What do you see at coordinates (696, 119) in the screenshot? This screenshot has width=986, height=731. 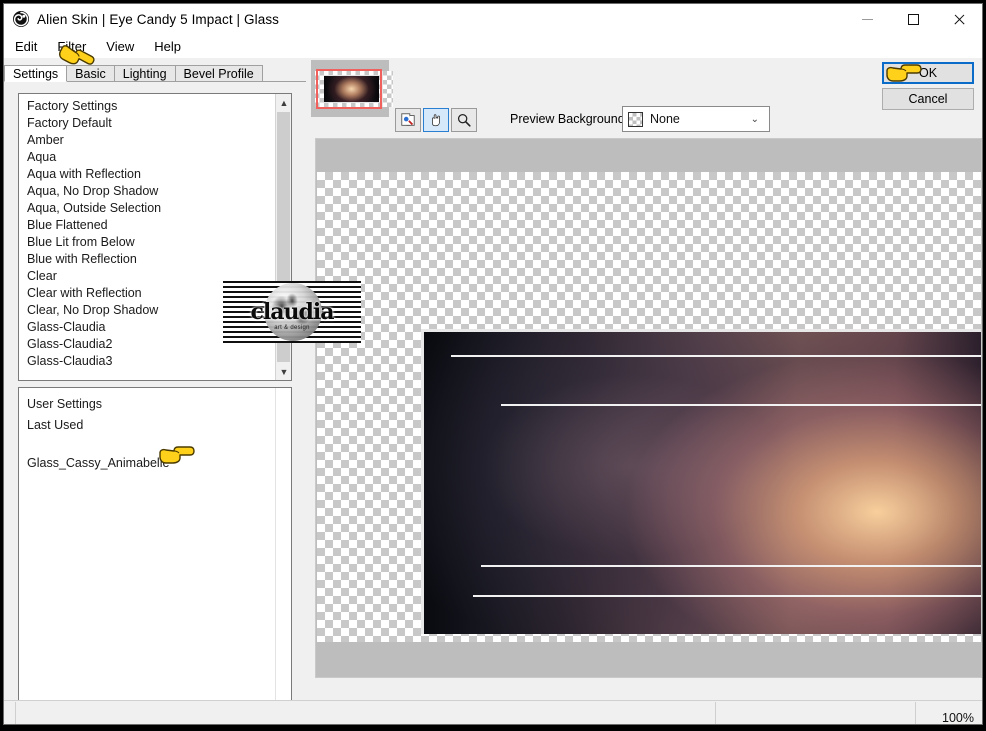 I see `preview-background-select: None ⌄` at bounding box center [696, 119].